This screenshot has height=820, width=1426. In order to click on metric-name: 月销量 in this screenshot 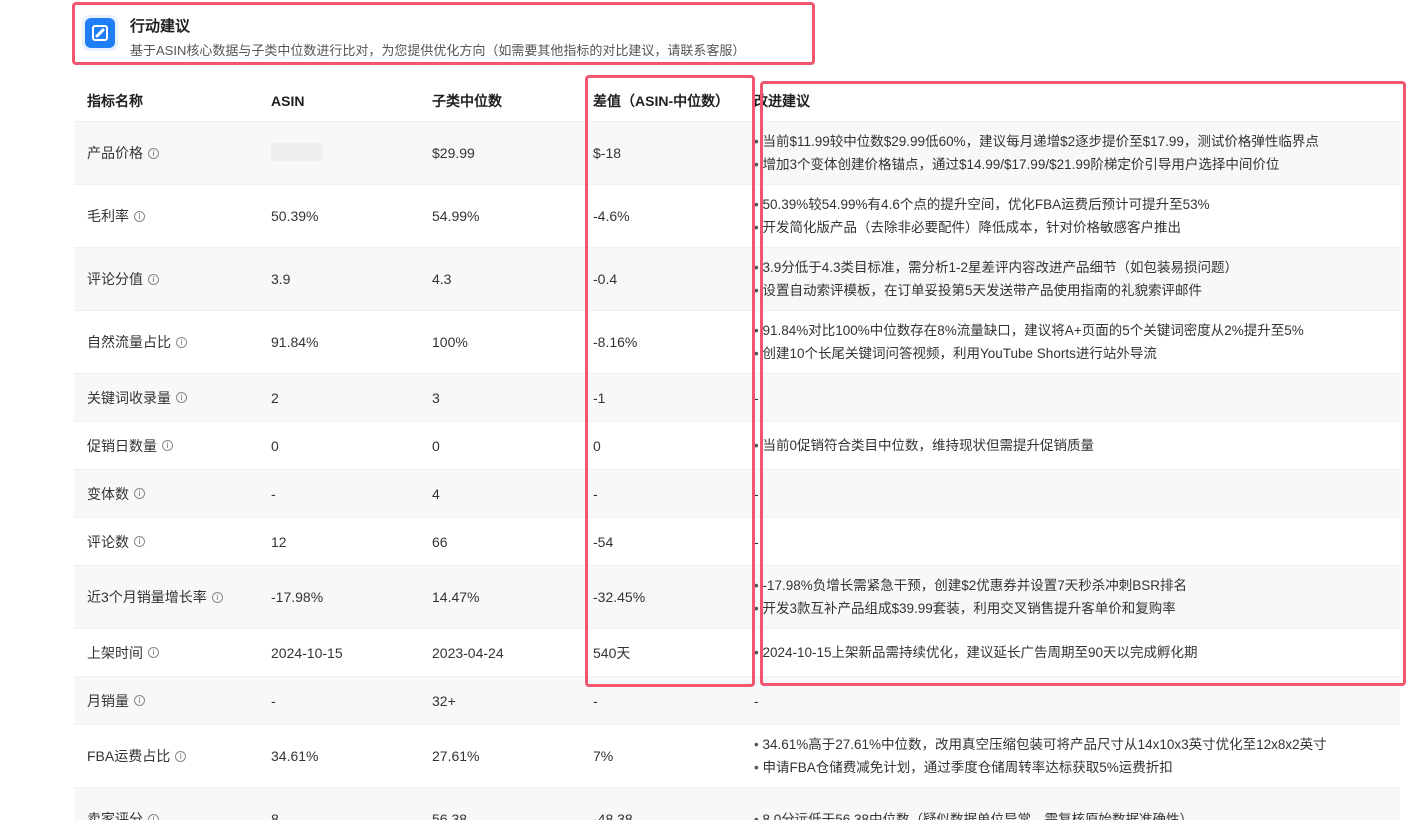, I will do `click(108, 700)`.